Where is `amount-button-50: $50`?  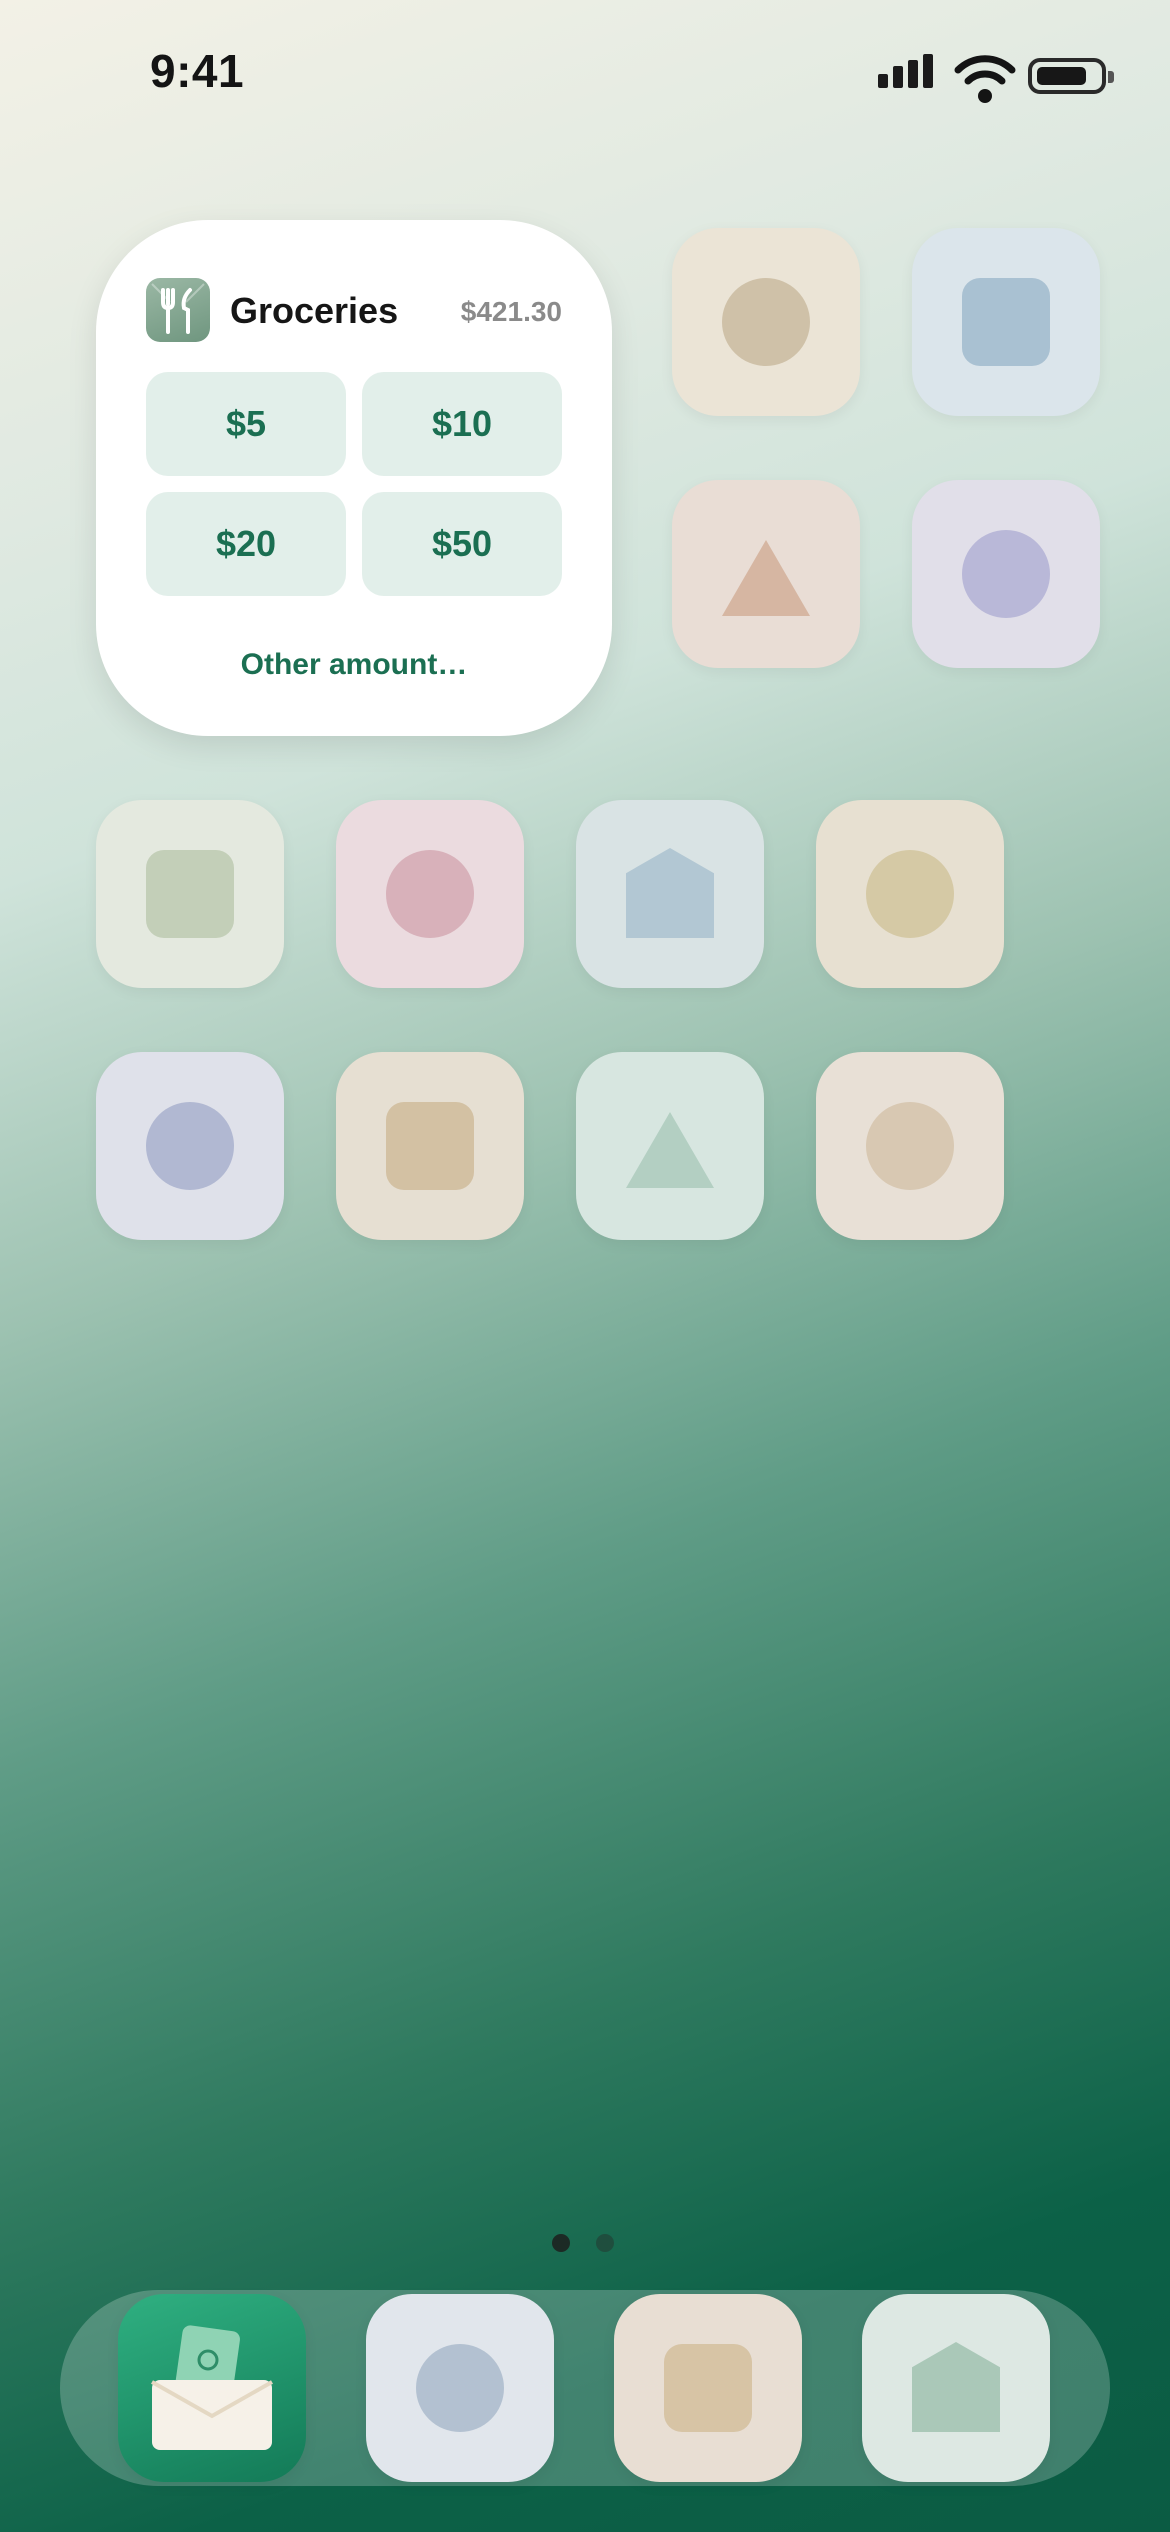 amount-button-50: $50 is located at coordinates (462, 544).